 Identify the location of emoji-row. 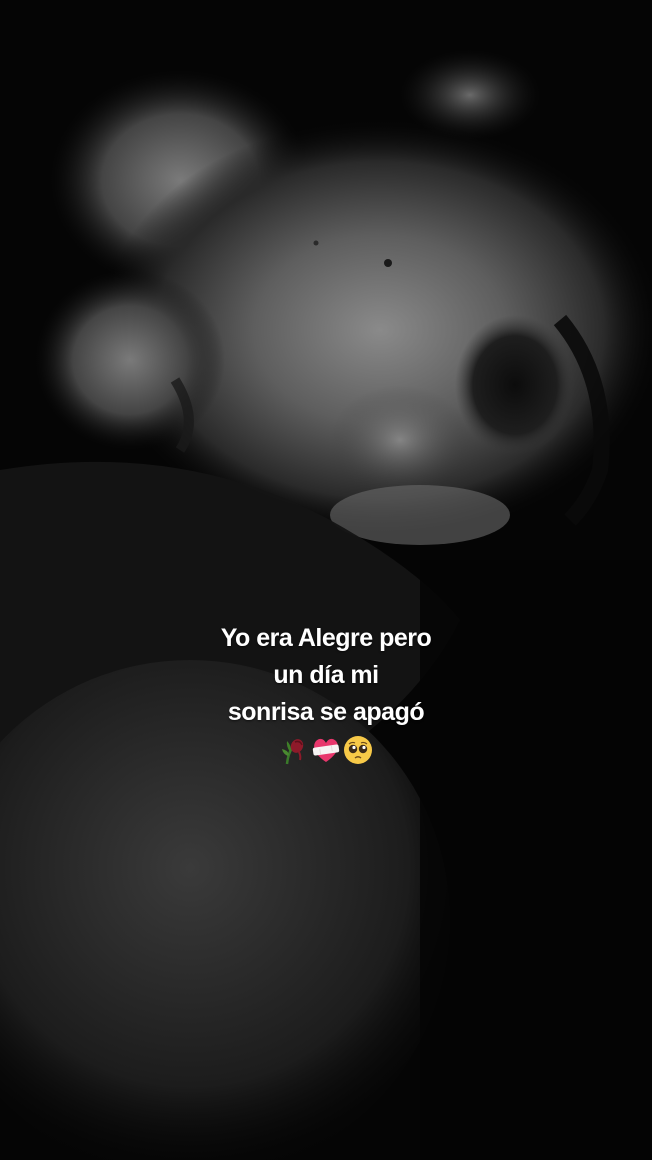
(326, 750).